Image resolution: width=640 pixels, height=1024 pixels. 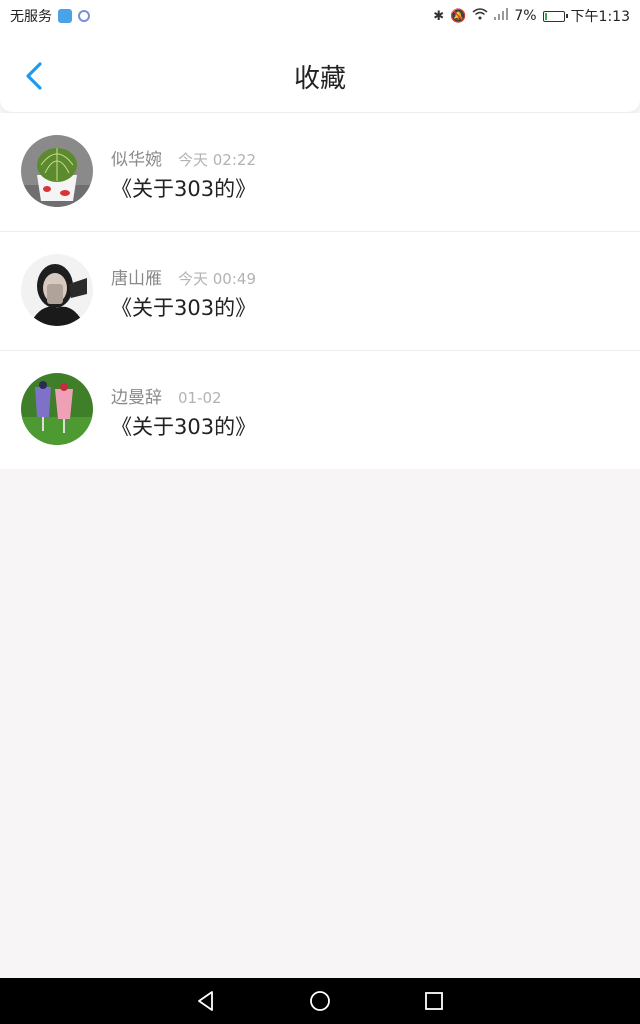 What do you see at coordinates (320, 410) in the screenshot?
I see `list-item: 边曼辞 01-02 《关于303的》` at bounding box center [320, 410].